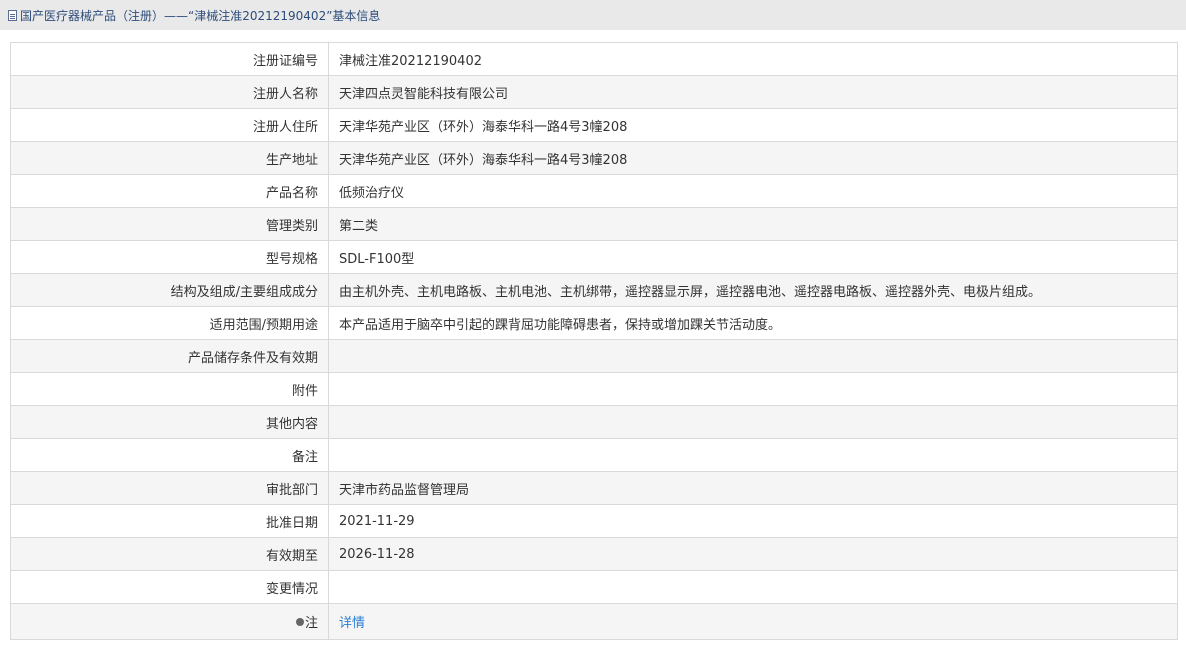 This screenshot has width=1186, height=665. I want to click on table-row: 注册人住所 天津华苑产业区（环外）海泰华科一路4号3幢208, so click(594, 125).